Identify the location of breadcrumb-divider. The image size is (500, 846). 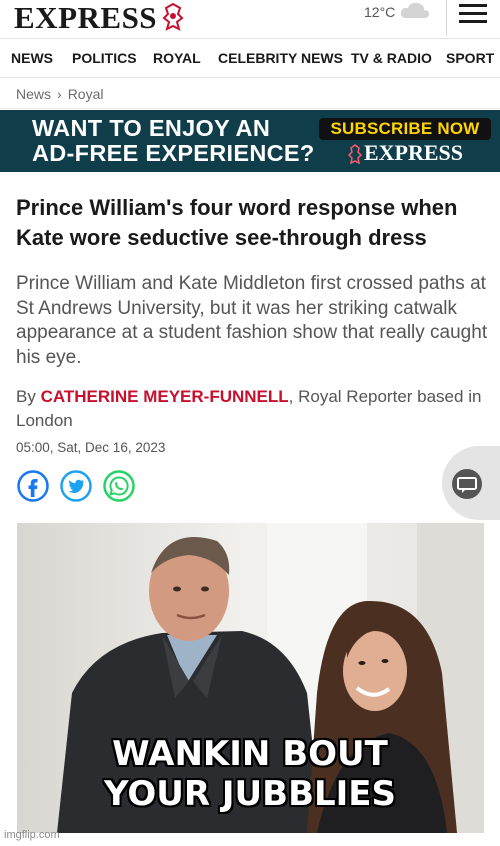
(250, 108).